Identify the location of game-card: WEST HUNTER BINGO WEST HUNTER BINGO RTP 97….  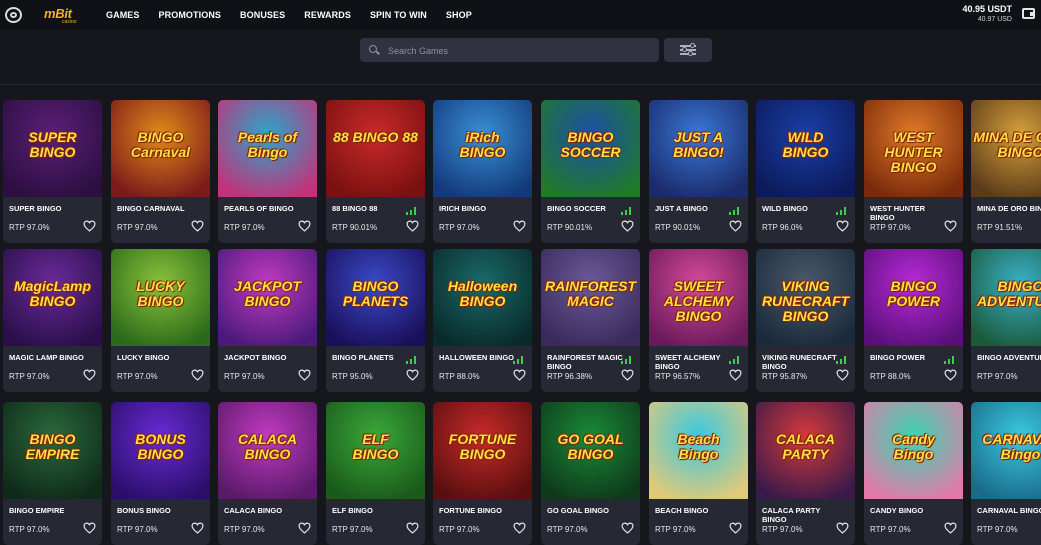
(913, 171).